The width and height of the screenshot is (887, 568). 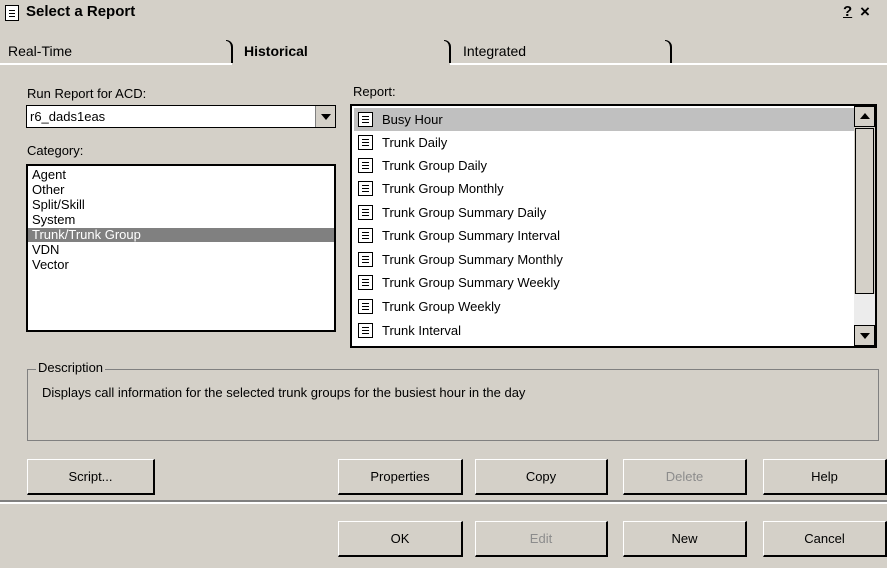 I want to click on description-group, so click(x=453, y=405).